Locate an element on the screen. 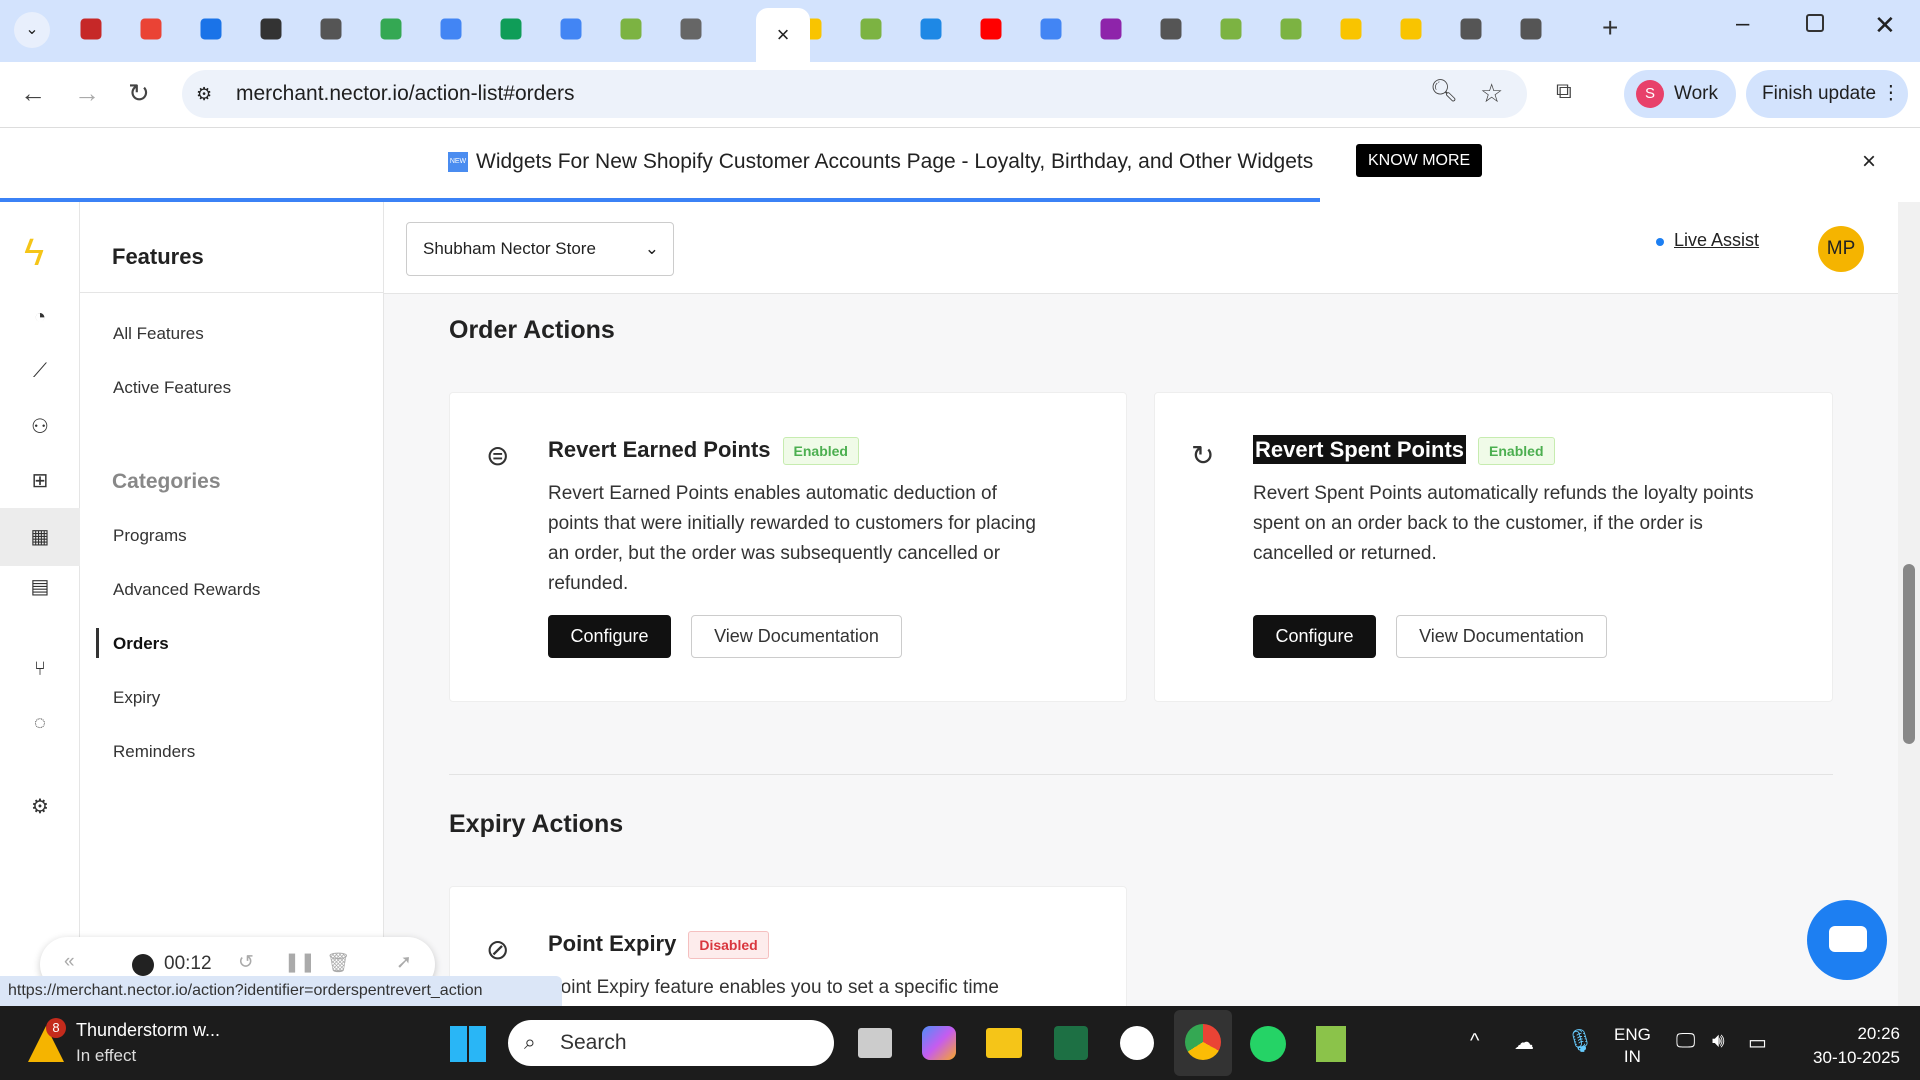 This screenshot has height=1080, width=1920. new-tab-button: + is located at coordinates (1610, 28).